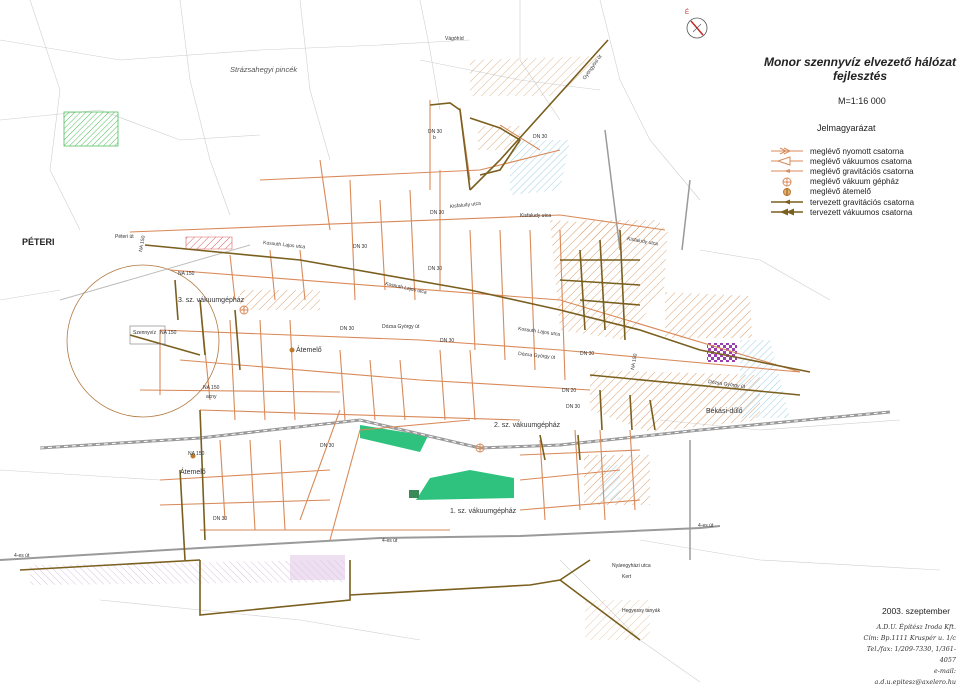  I want to click on map-label: Péteri út, so click(124, 237).